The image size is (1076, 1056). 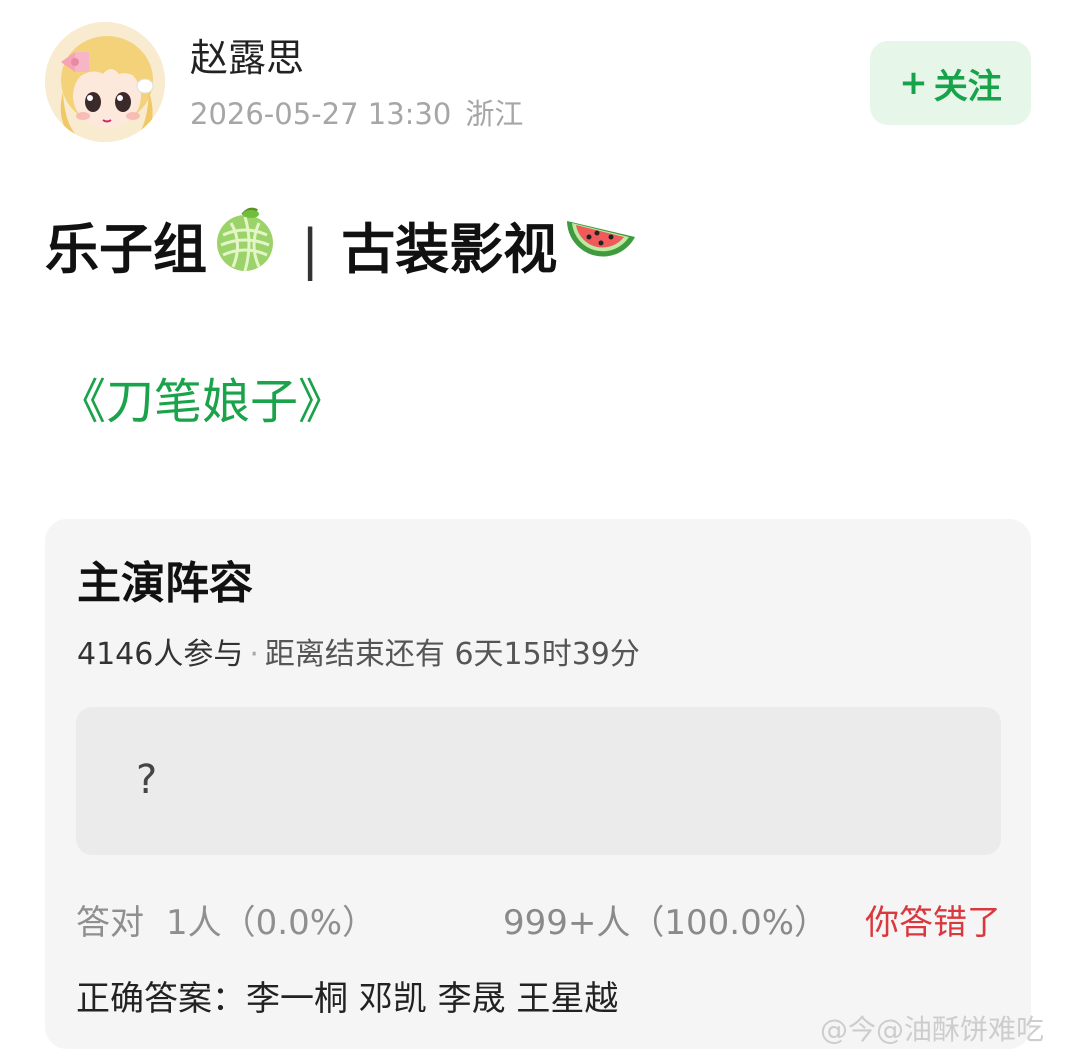 I want to click on avatar, so click(x=105, y=82).